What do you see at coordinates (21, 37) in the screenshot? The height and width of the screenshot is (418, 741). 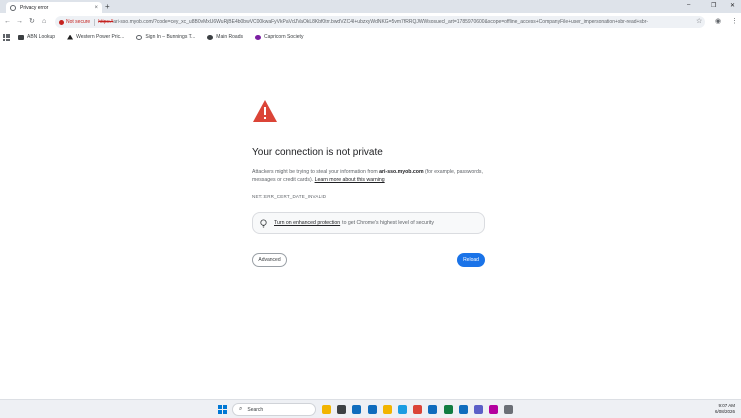 I see `abn-icon` at bounding box center [21, 37].